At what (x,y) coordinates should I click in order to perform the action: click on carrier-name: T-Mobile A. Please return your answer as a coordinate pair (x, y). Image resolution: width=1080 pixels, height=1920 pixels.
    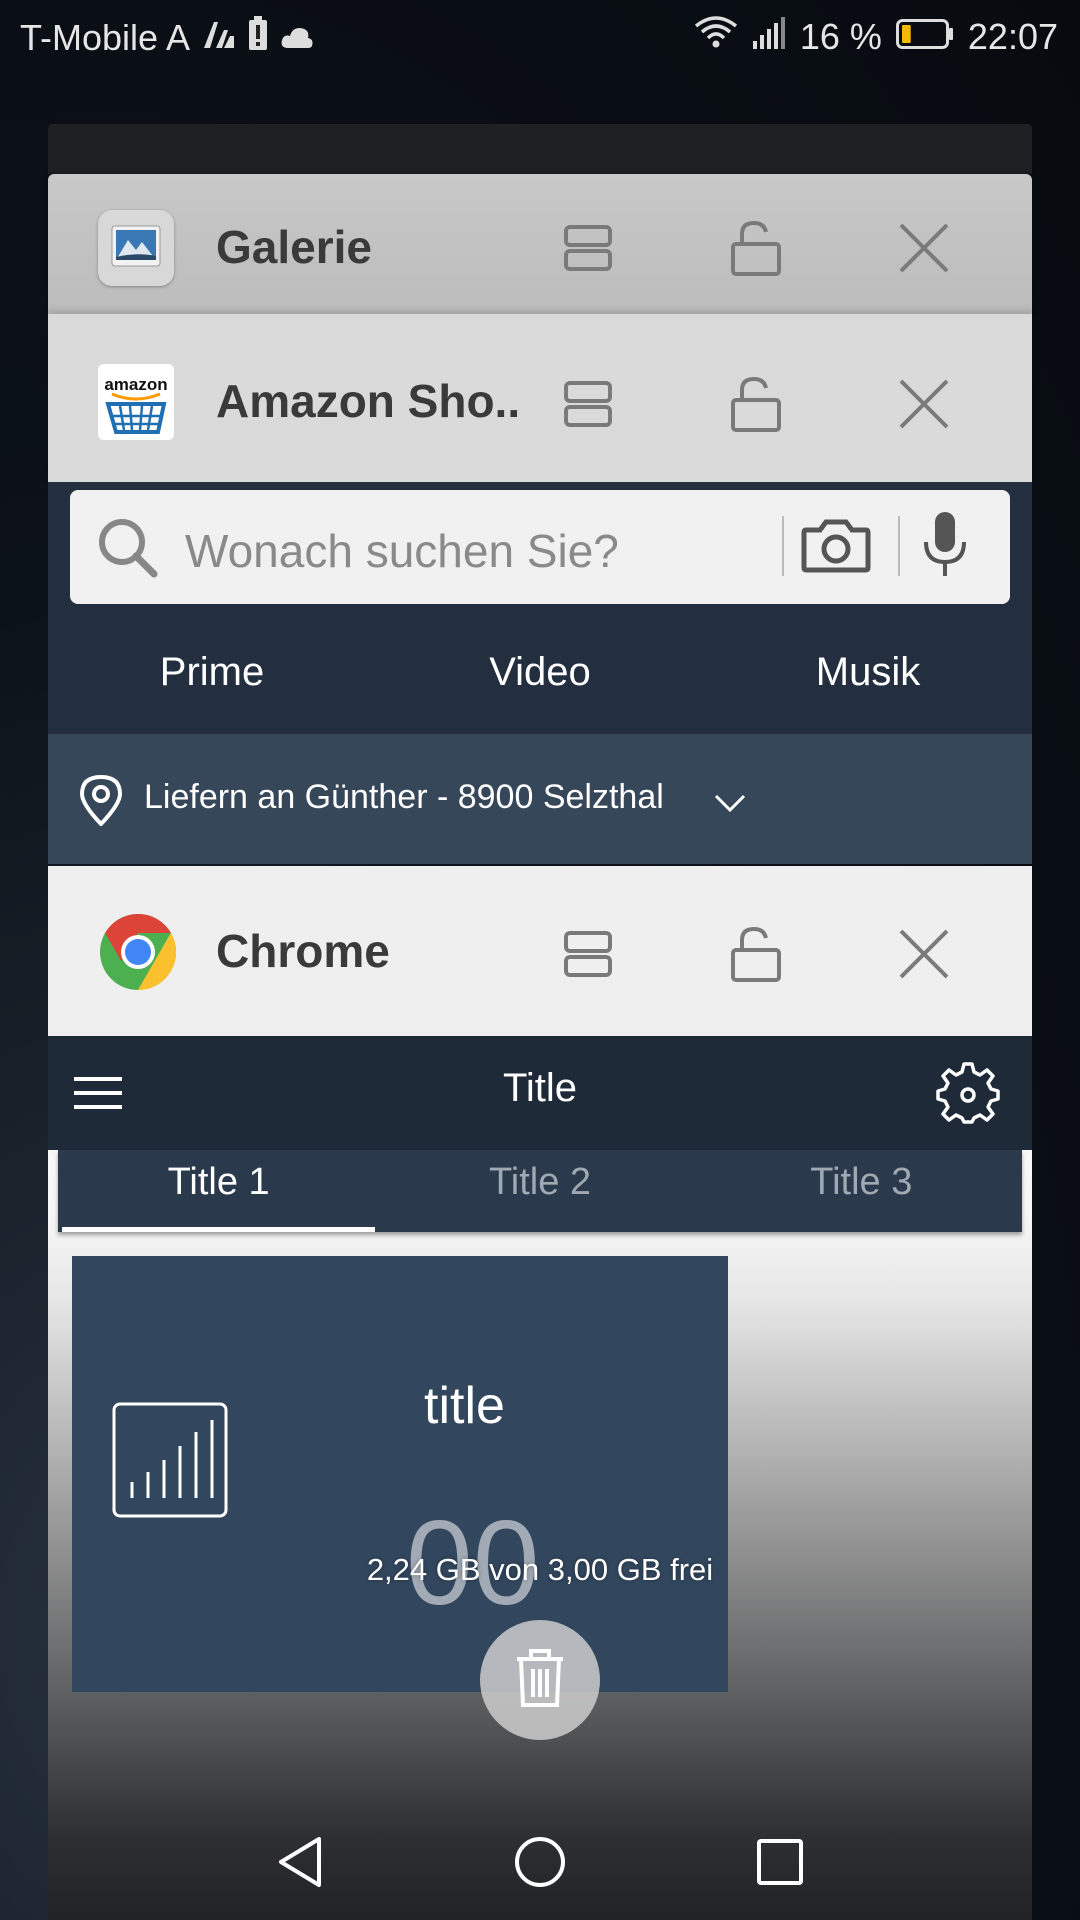
    Looking at the image, I should click on (105, 37).